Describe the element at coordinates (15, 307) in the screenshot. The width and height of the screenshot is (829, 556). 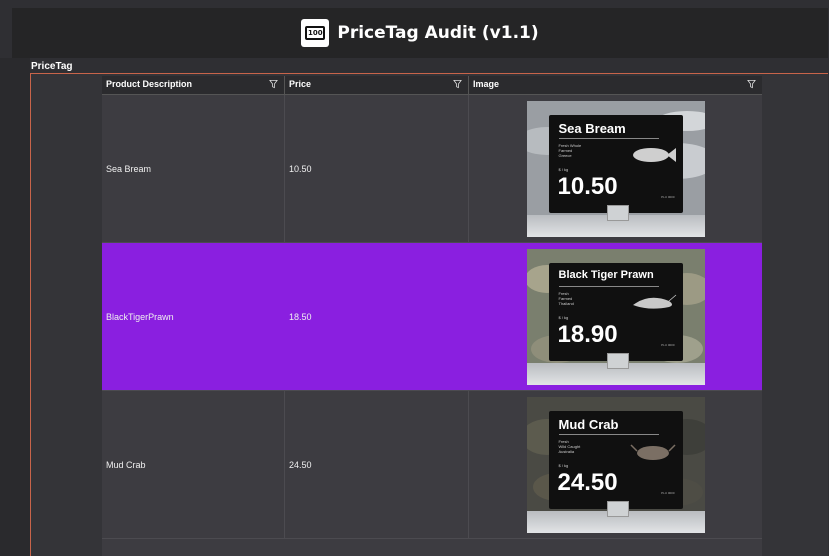
I see `left-panel` at that location.